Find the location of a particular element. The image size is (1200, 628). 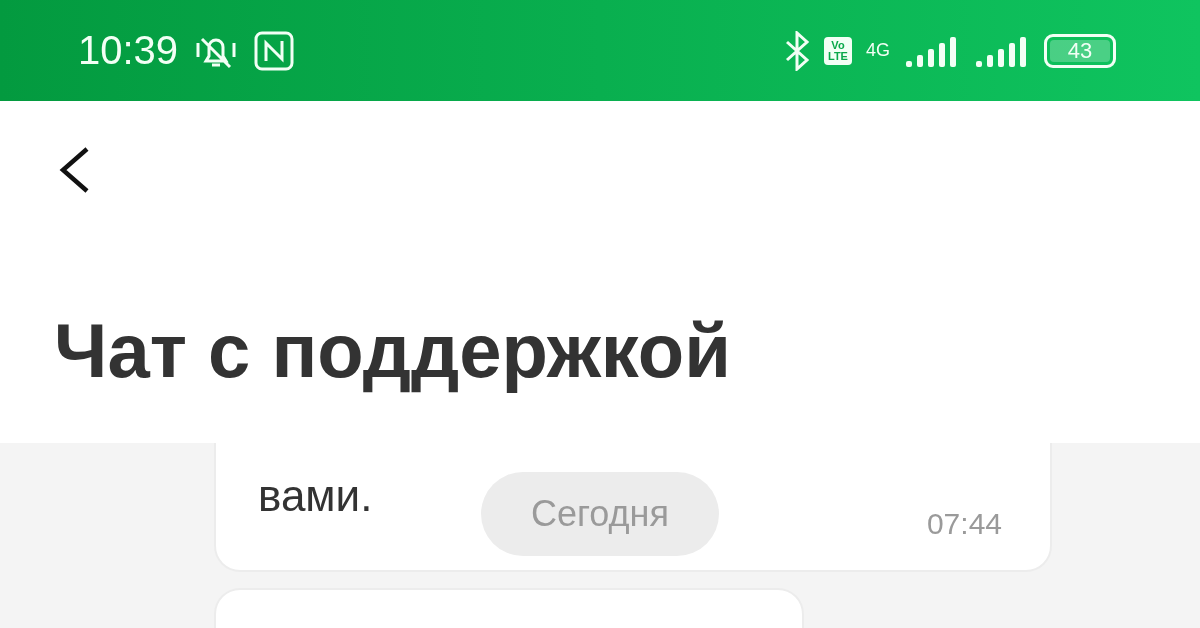

bluetooth-icon is located at coordinates (797, 50).